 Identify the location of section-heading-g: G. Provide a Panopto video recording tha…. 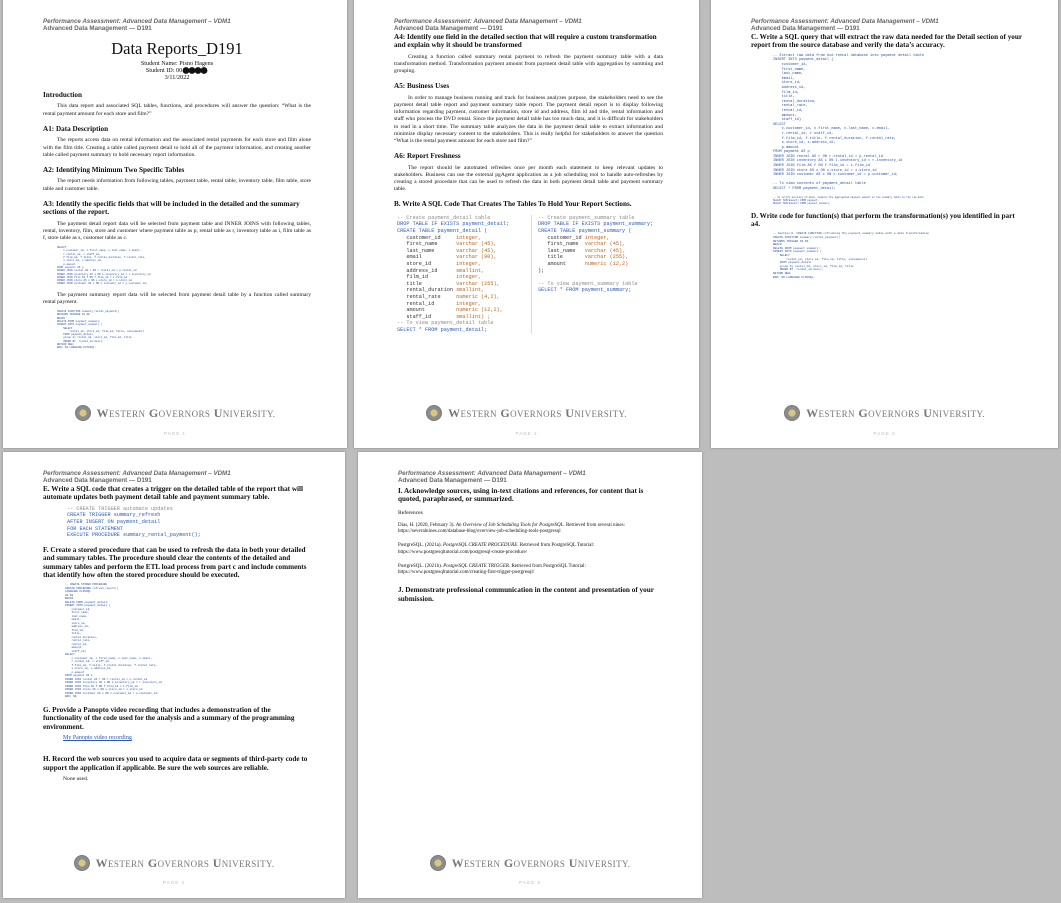
(169, 718).